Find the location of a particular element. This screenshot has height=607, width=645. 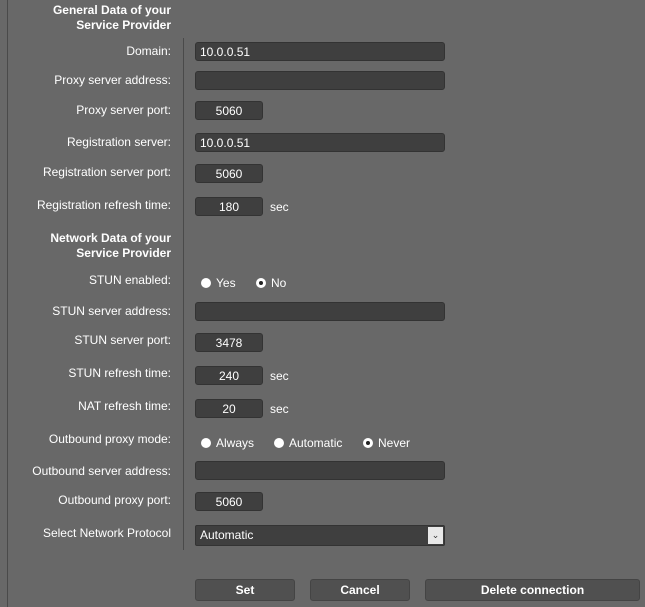

radio-label: Automatic is located at coordinates (316, 443).